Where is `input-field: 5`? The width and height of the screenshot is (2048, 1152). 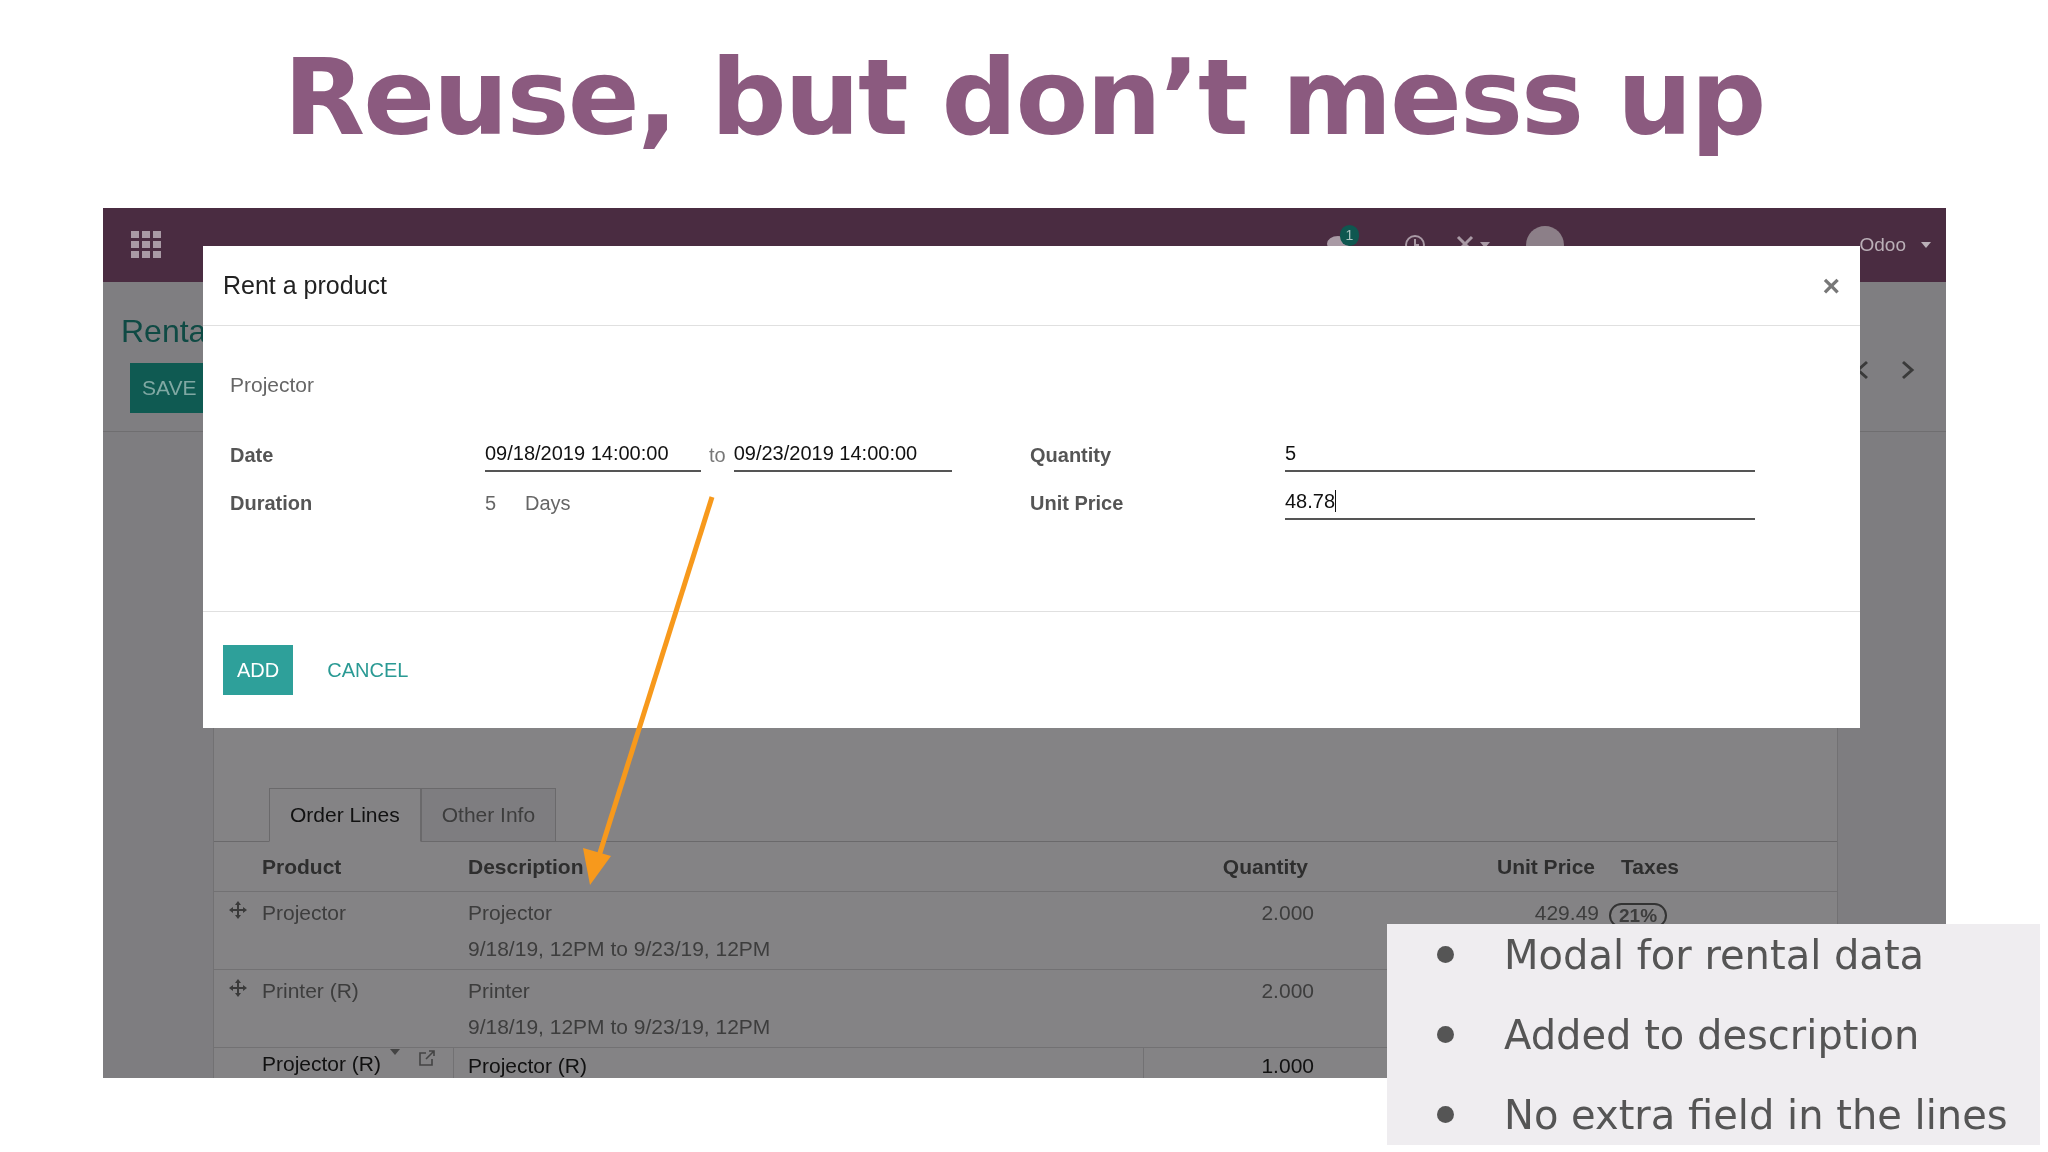
input-field: 5 is located at coordinates (1520, 454).